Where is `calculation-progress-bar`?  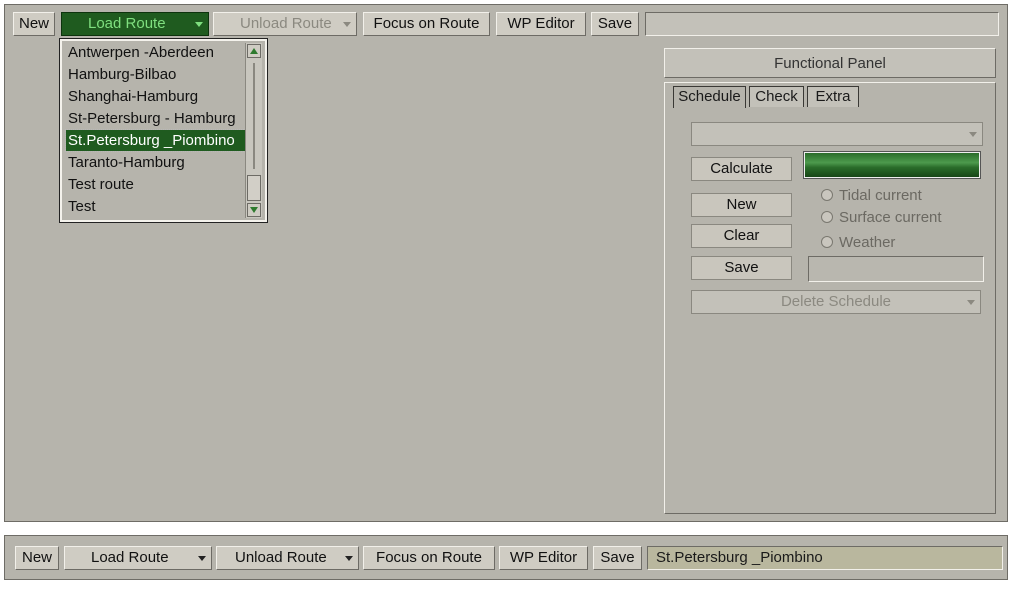
calculation-progress-bar is located at coordinates (892, 165).